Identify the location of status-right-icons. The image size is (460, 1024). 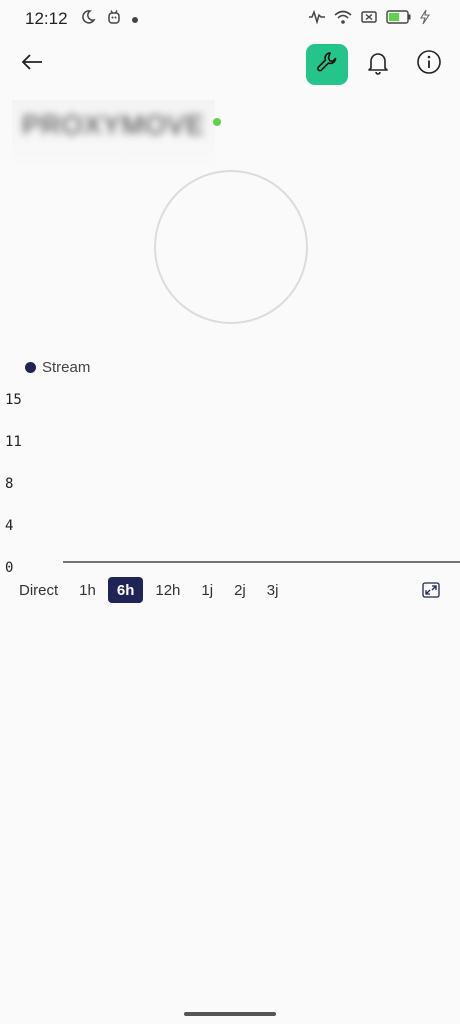
(369, 19).